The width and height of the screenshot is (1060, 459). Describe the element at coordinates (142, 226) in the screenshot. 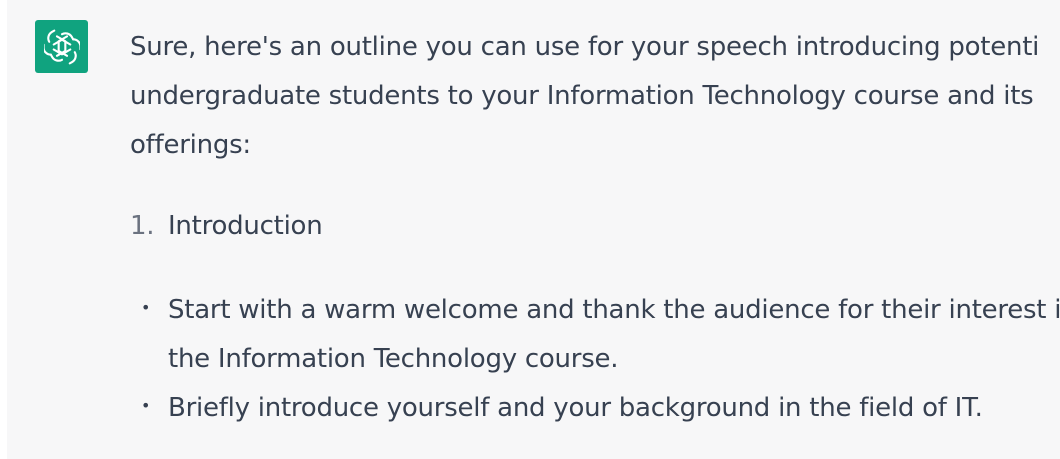

I see `outline-number: 1.` at that location.